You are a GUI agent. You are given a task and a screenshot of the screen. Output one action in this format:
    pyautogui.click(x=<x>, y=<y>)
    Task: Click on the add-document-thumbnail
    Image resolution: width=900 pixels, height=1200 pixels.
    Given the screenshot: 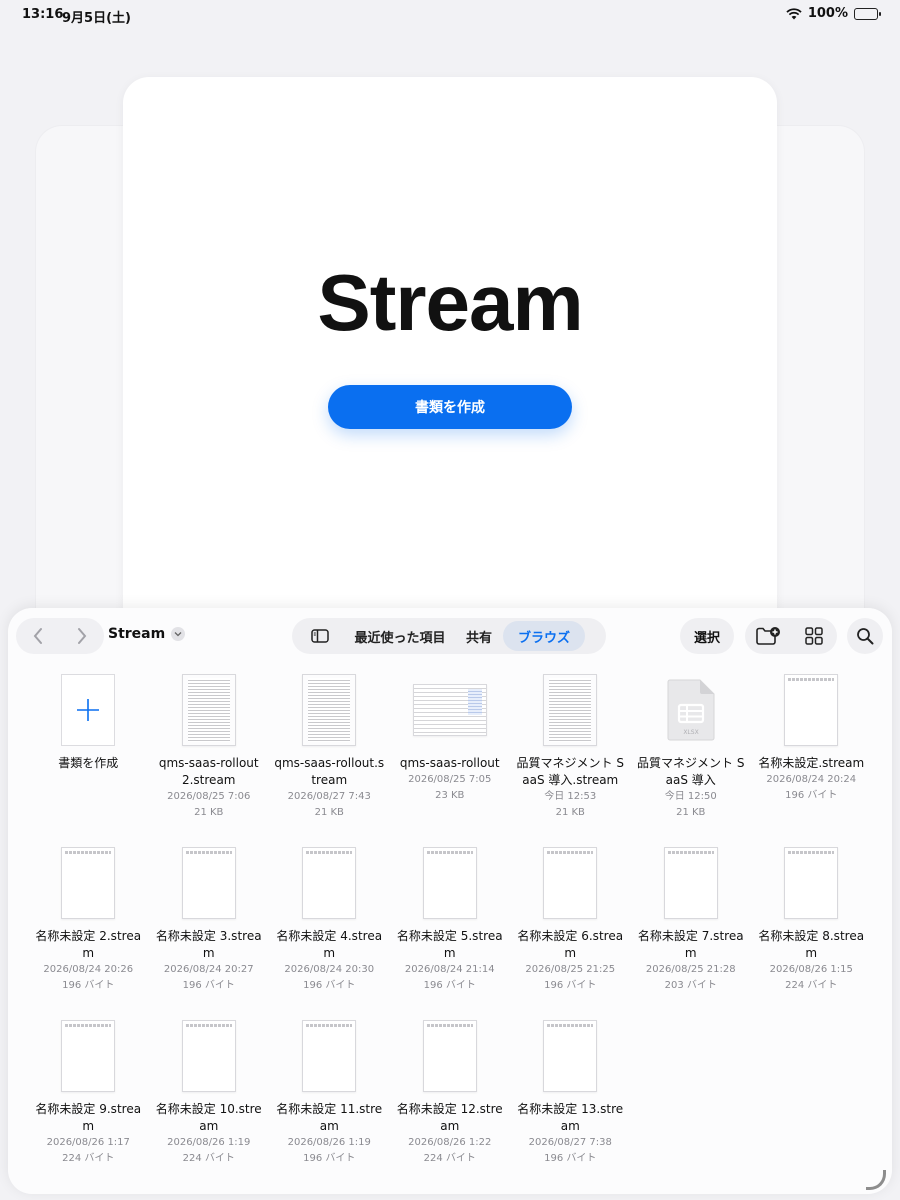 What is the action you would take?
    pyautogui.click(x=88, y=710)
    